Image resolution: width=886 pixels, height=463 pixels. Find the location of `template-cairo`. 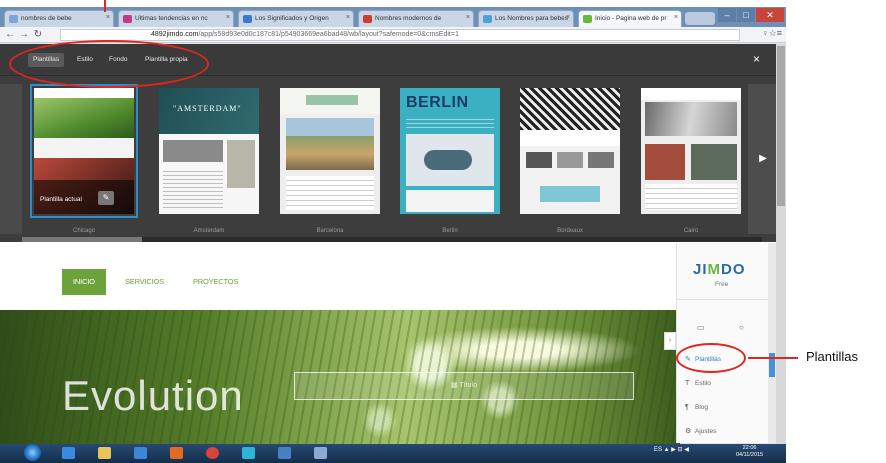

template-cairo is located at coordinates (691, 151).